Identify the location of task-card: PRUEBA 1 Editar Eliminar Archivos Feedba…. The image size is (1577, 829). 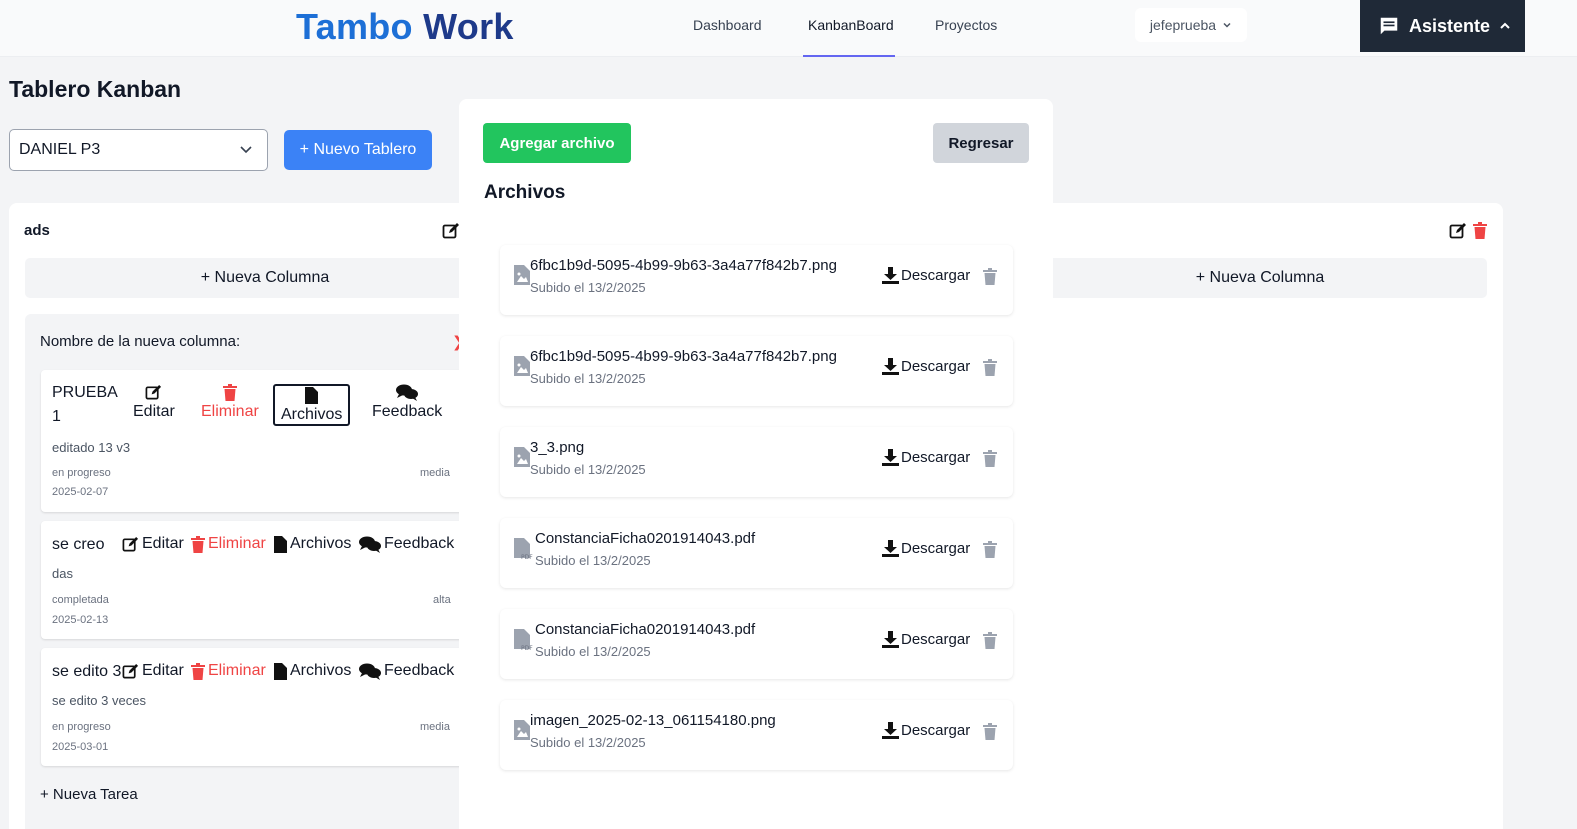
(256, 441).